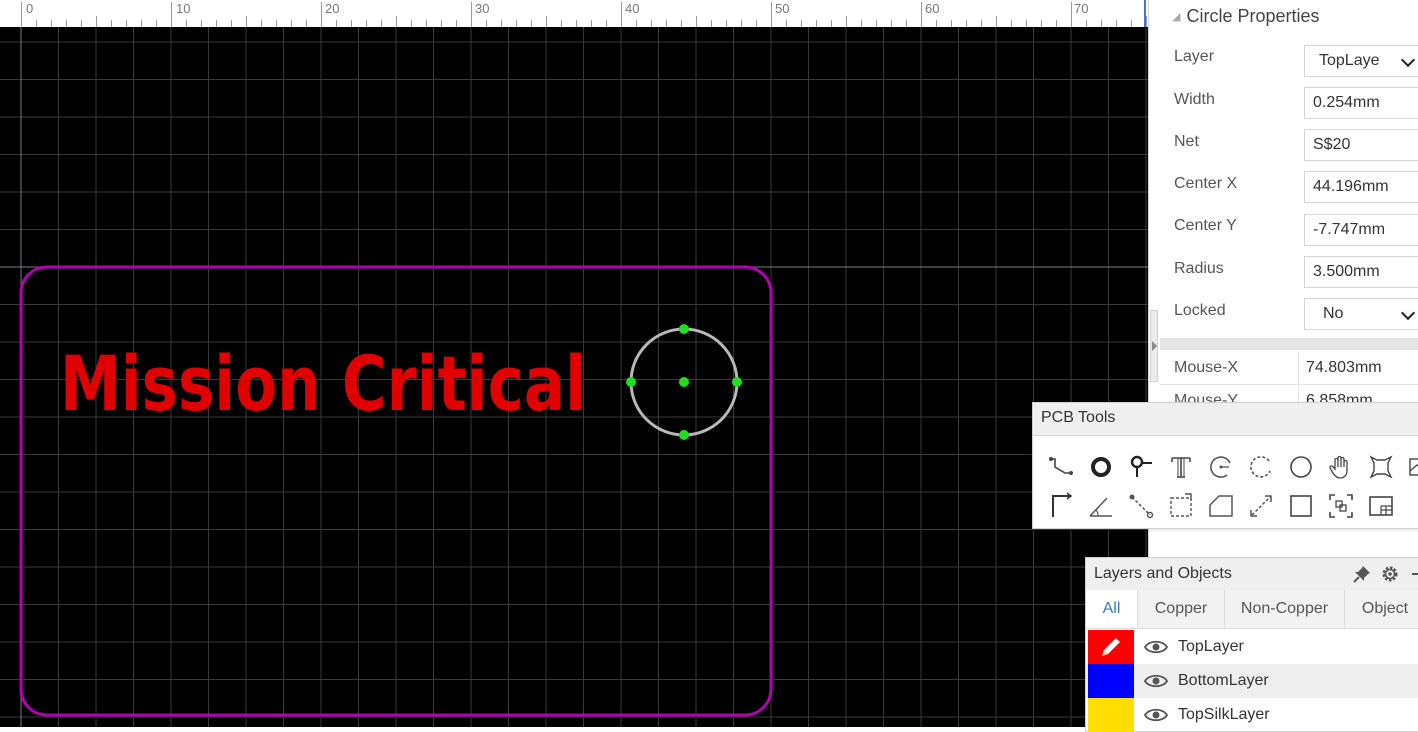 The height and width of the screenshot is (732, 1418). Describe the element at coordinates (1112, 609) in the screenshot. I see `tab-all: All` at that location.